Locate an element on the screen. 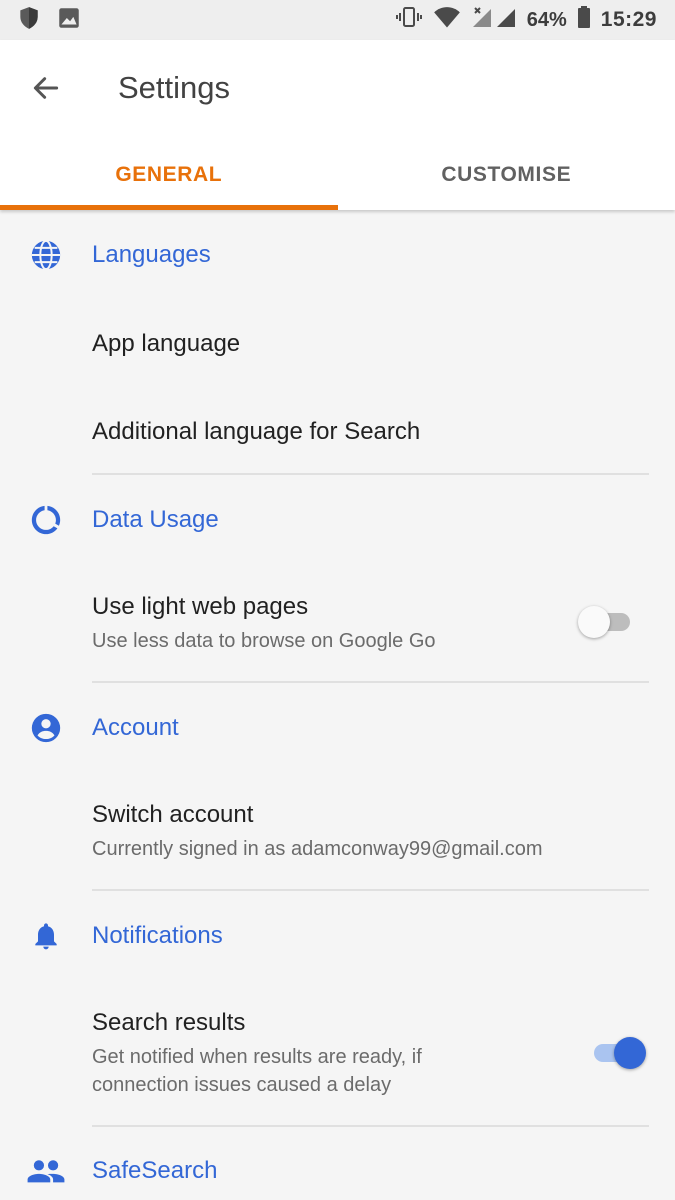  battery-icon is located at coordinates (584, 20).